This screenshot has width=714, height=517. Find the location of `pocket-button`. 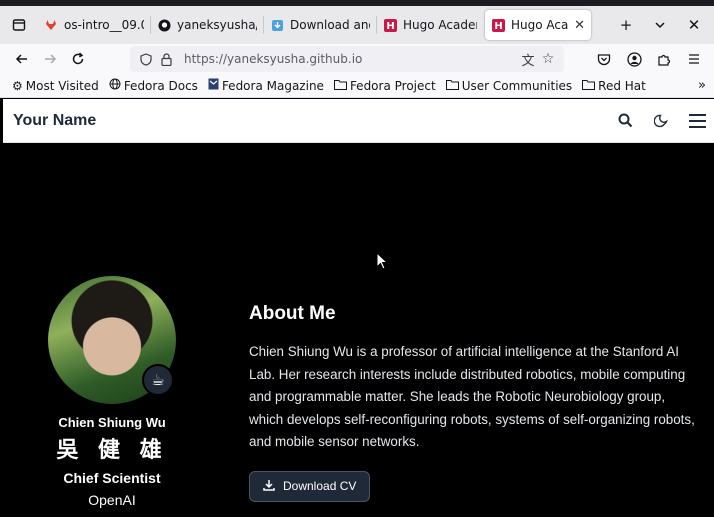

pocket-button is located at coordinates (604, 59).